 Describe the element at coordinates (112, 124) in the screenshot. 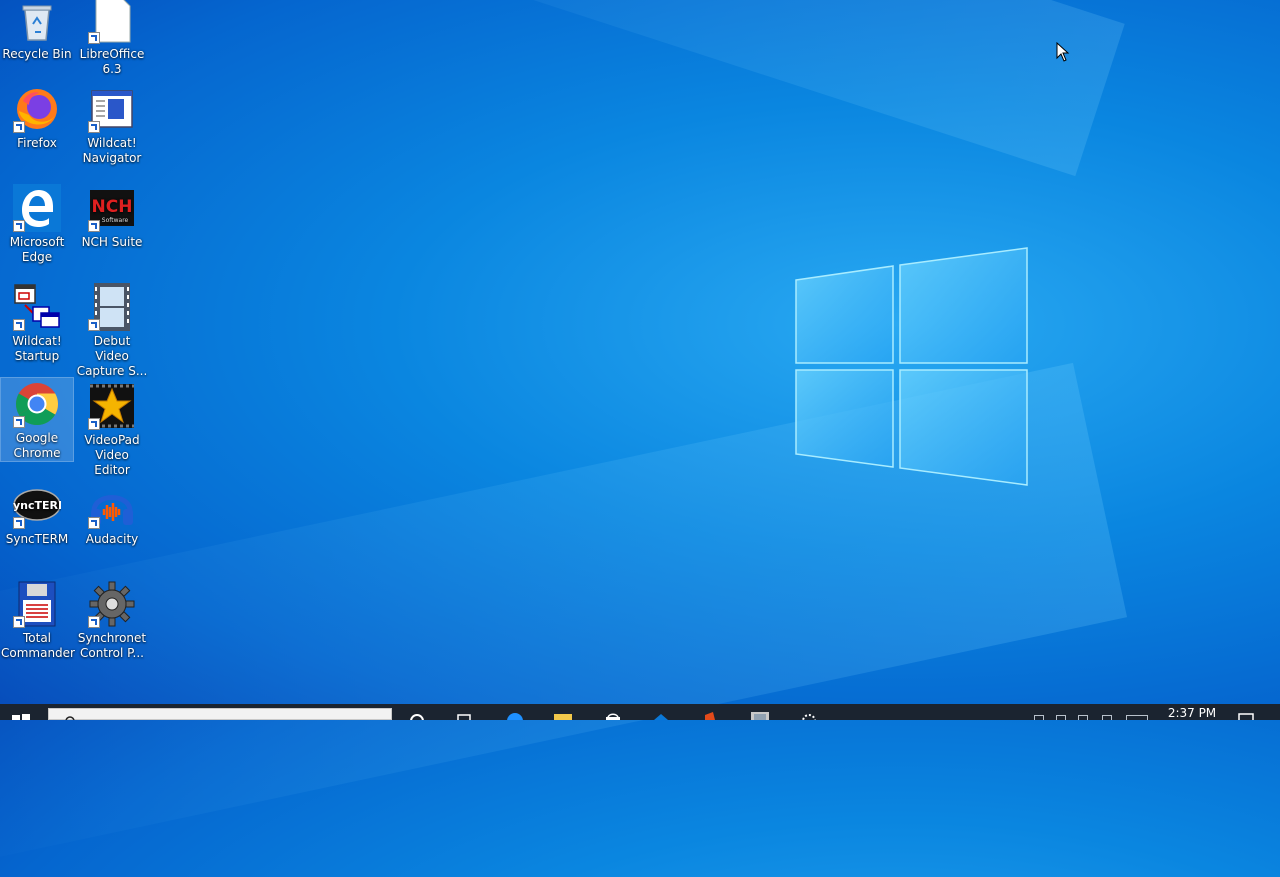

I see `desktop-icon-wildcat-navigator: Wildcat! Navigator` at that location.